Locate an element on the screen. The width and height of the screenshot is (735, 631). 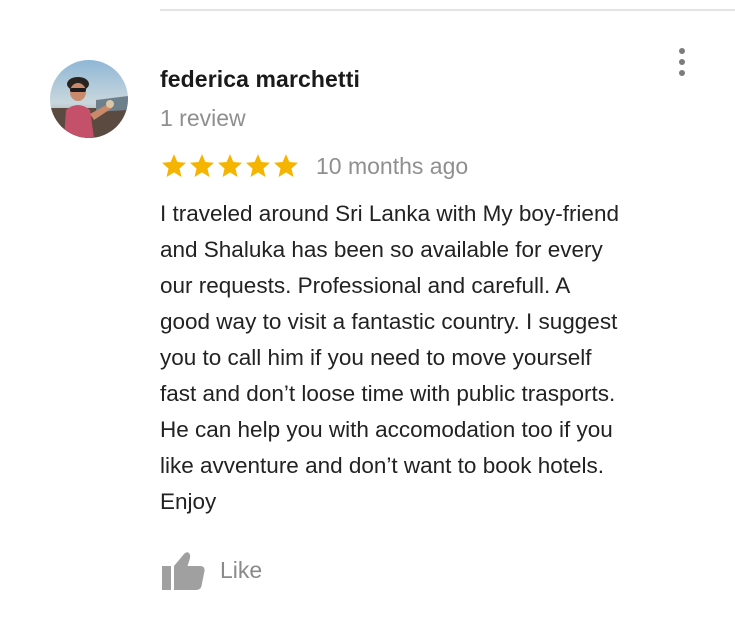
rating-row: 10 months ago is located at coordinates (314, 166).